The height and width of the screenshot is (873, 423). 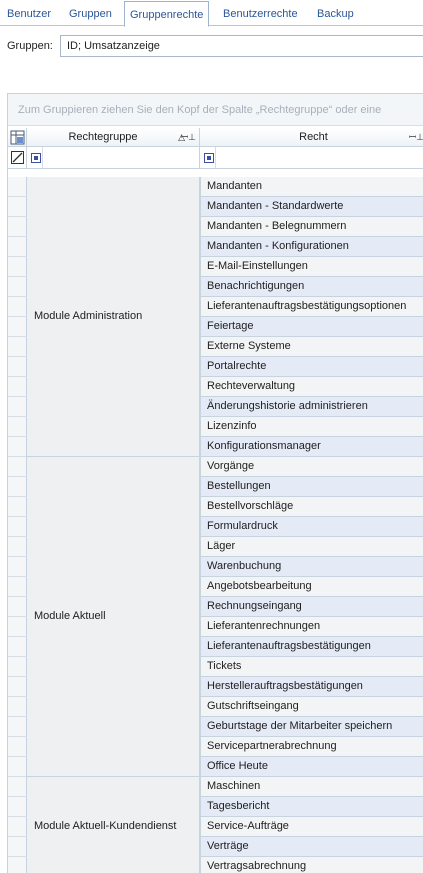 I want to click on group-cell: Module Aktuell-Kundendienst, so click(x=113, y=825).